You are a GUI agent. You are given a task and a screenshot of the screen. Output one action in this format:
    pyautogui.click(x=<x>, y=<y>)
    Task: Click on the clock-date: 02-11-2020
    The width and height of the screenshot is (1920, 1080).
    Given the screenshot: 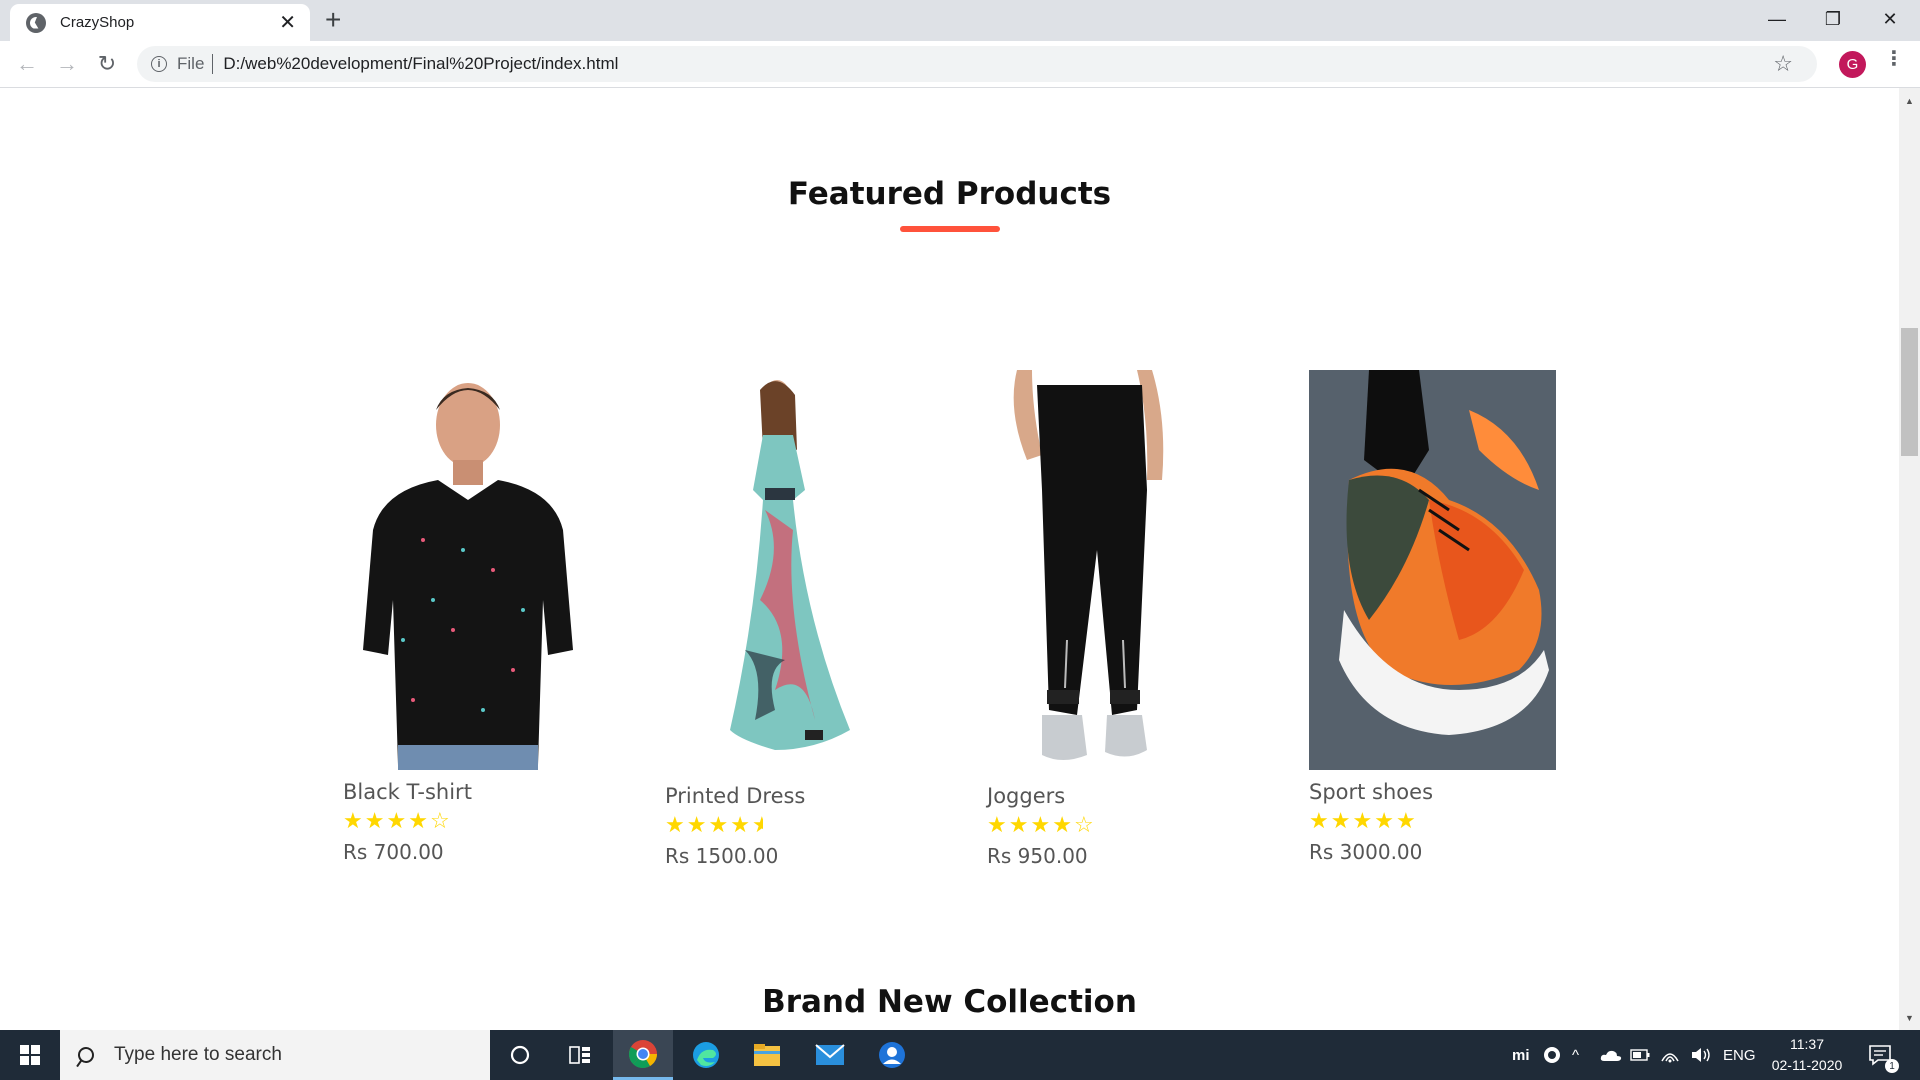 What is the action you would take?
    pyautogui.click(x=1807, y=1065)
    